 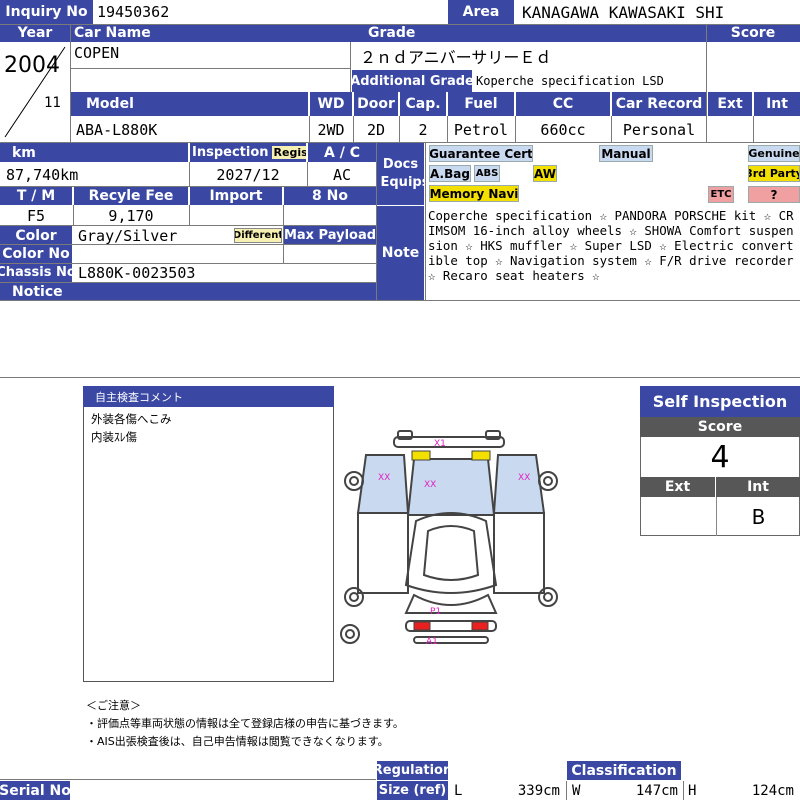 What do you see at coordinates (236, 215) in the screenshot?
I see `import-value` at bounding box center [236, 215].